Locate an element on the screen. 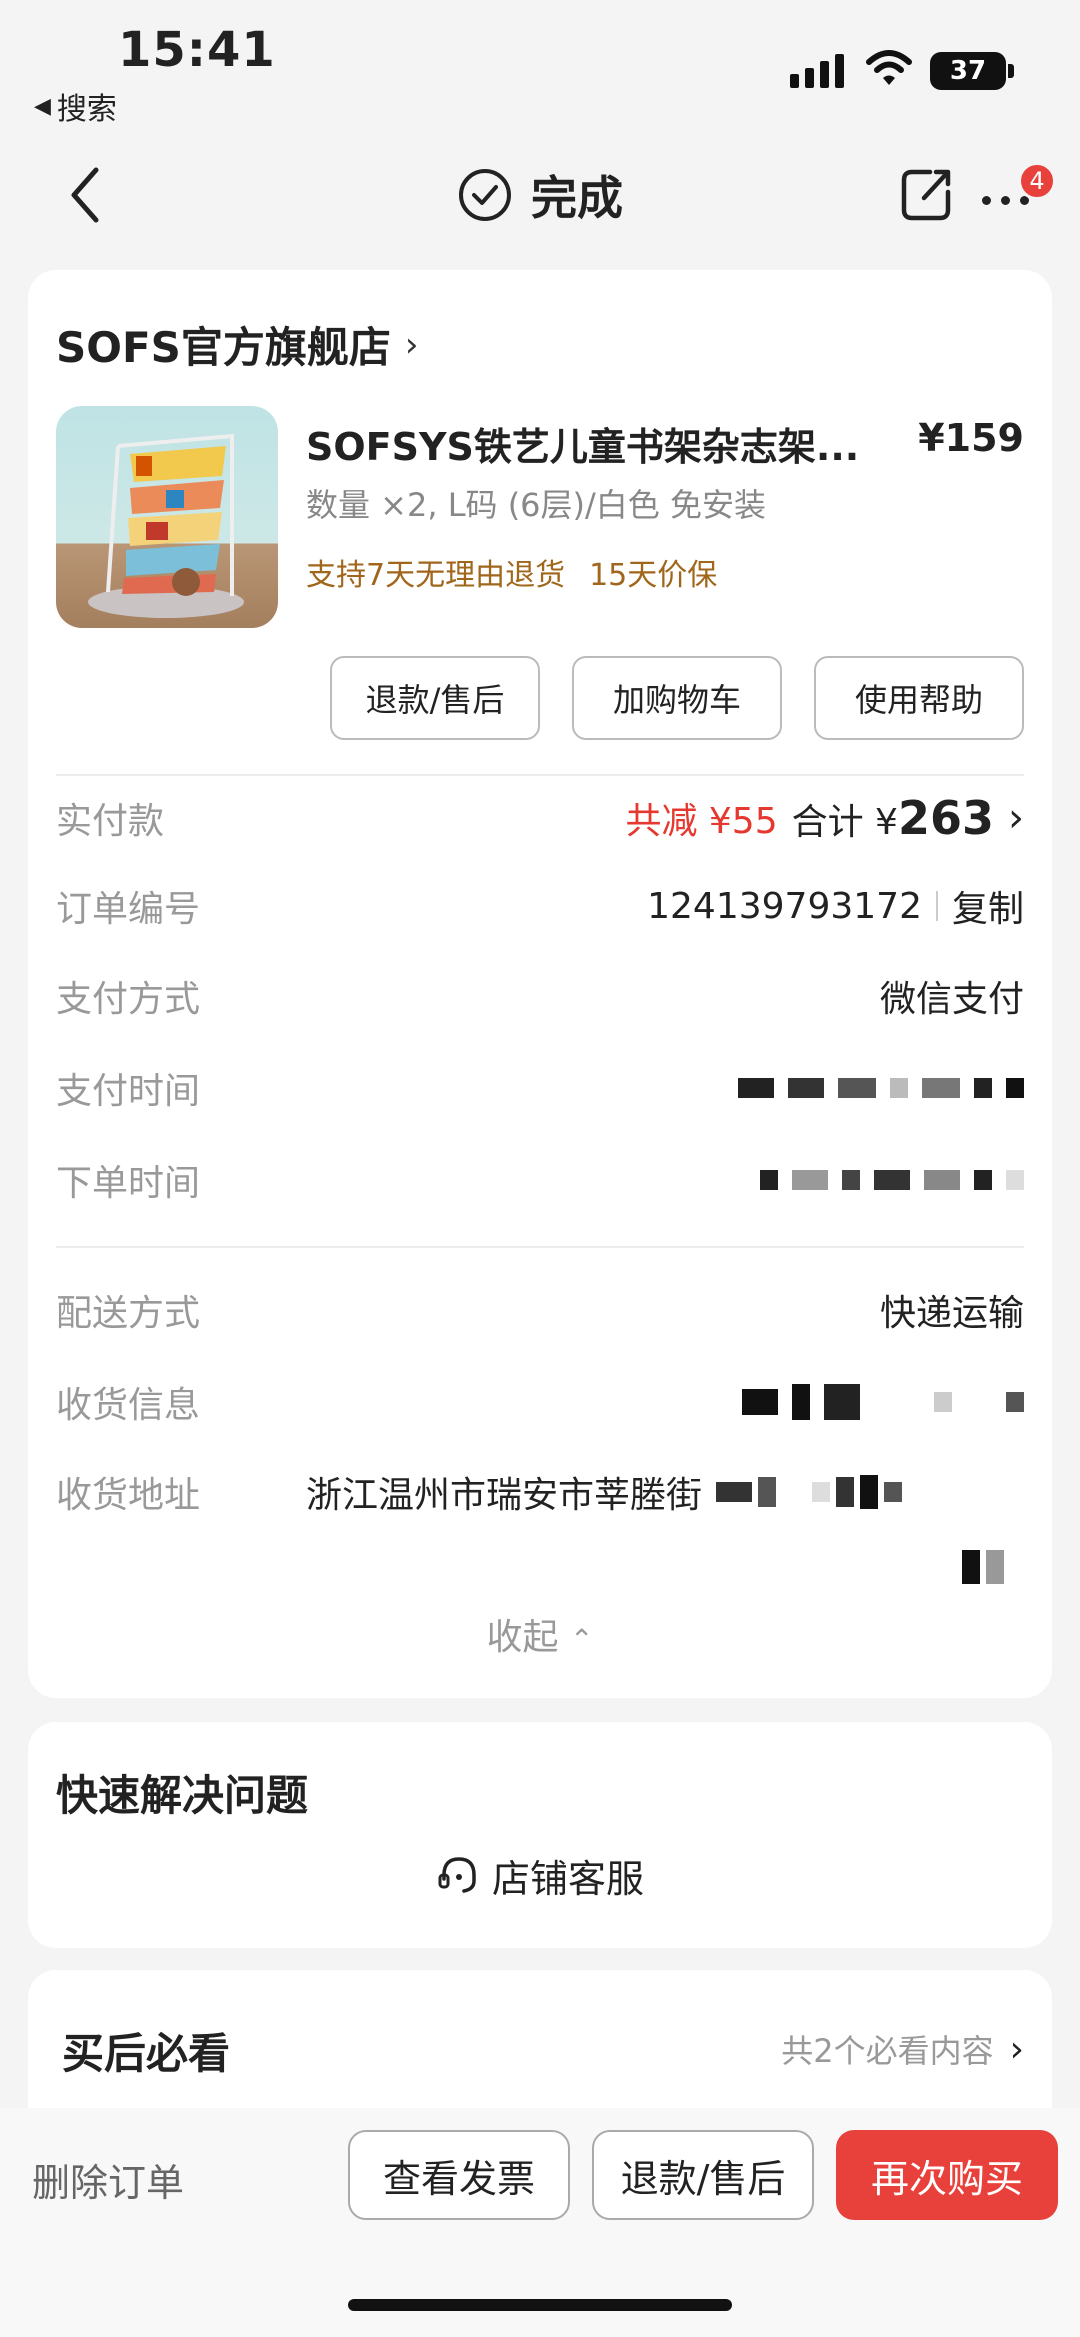 Image resolution: width=1080 pixels, height=2337 pixels. guarantee-tags: 支持7天无理由退货 15天价保 is located at coordinates (511, 572).